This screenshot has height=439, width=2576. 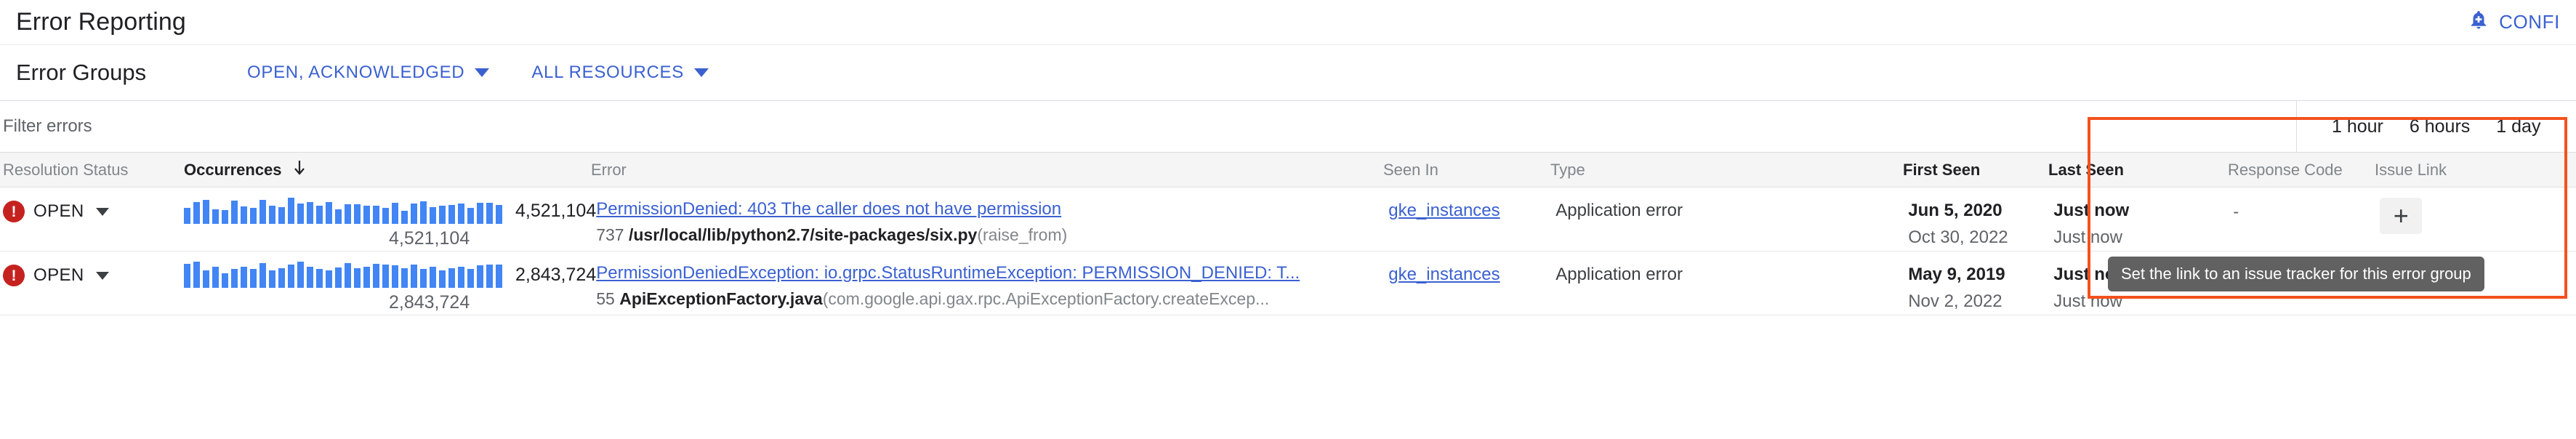 I want to click on occurrences-total: 2,843,724, so click(x=429, y=302).